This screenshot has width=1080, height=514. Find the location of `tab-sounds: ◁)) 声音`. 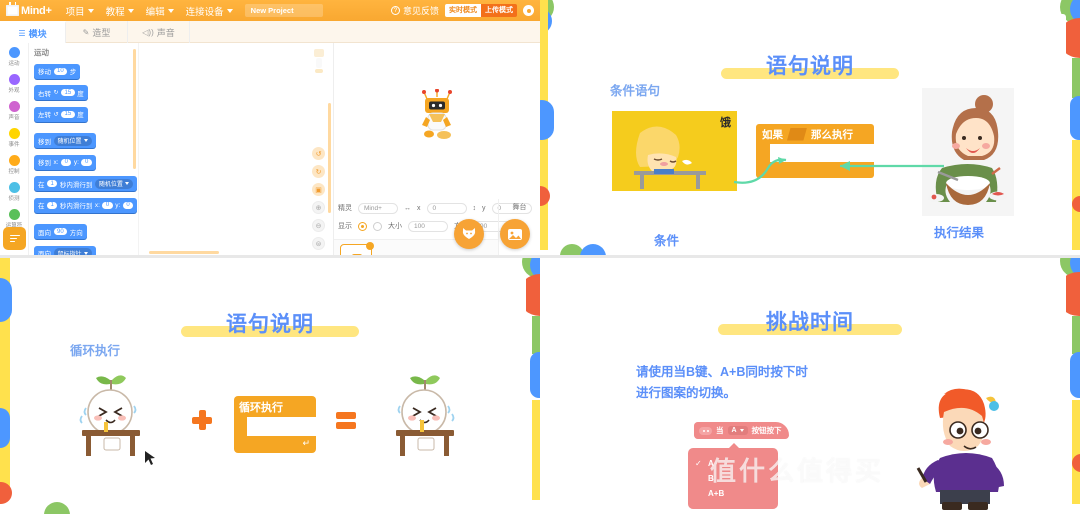

tab-sounds: ◁)) 声音 is located at coordinates (159, 32).